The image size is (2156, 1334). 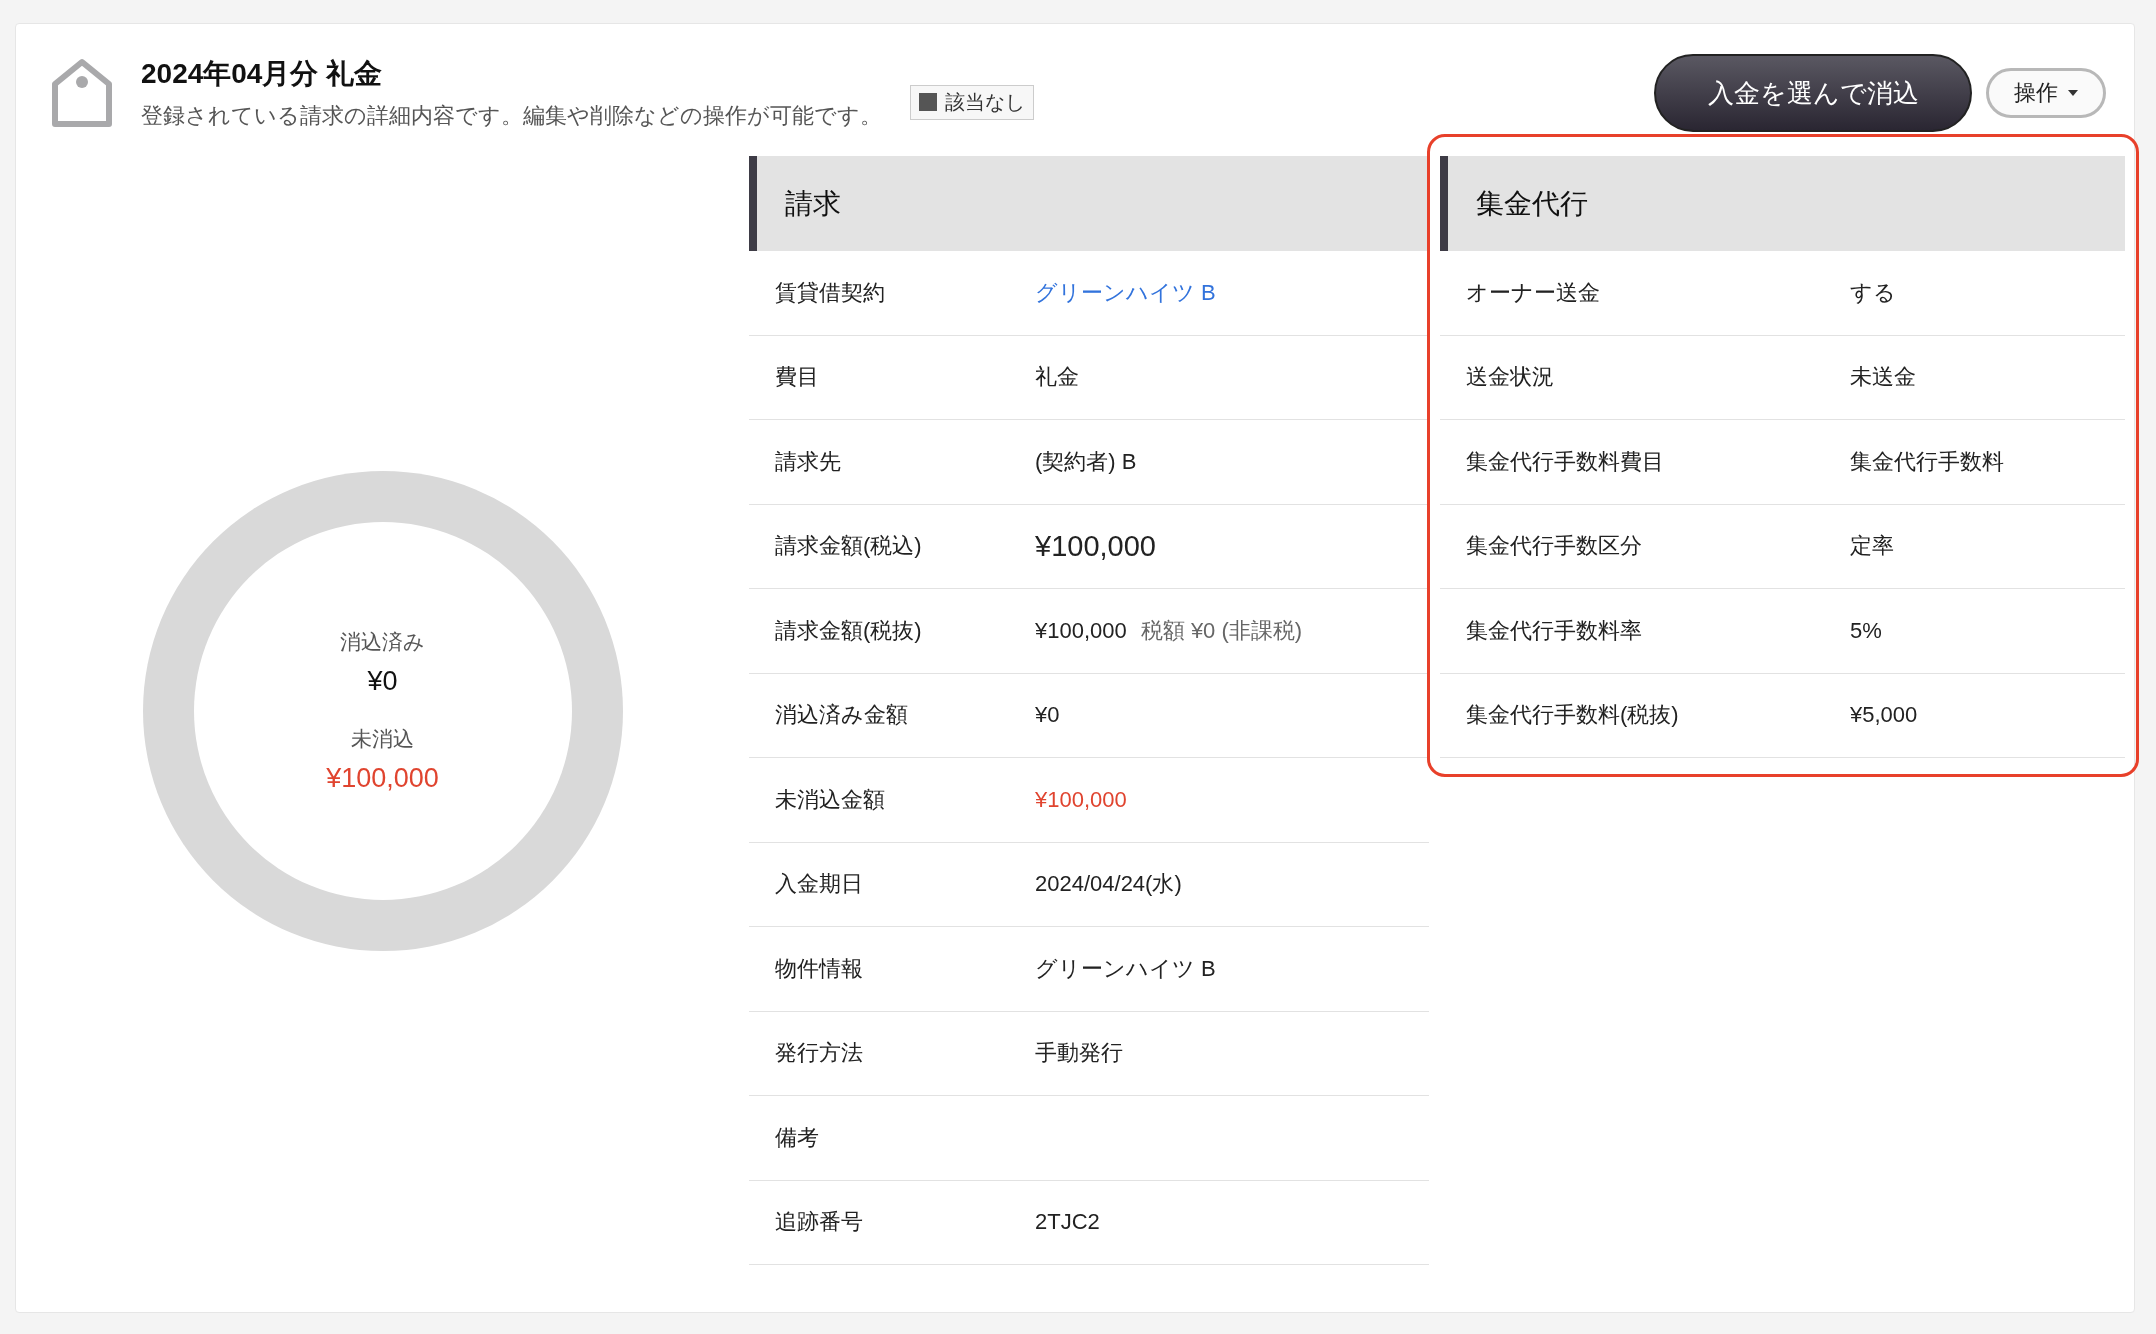 What do you see at coordinates (797, 1137) in the screenshot?
I see `field-label: 備考` at bounding box center [797, 1137].